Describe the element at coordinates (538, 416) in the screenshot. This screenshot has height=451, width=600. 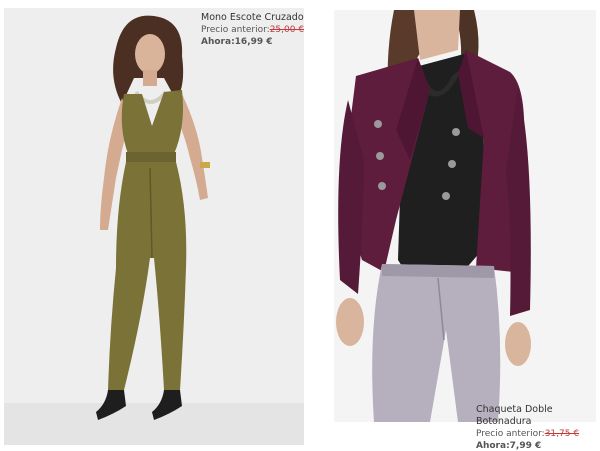
I see `product-name: Chaqueta Doble Botonadura` at that location.